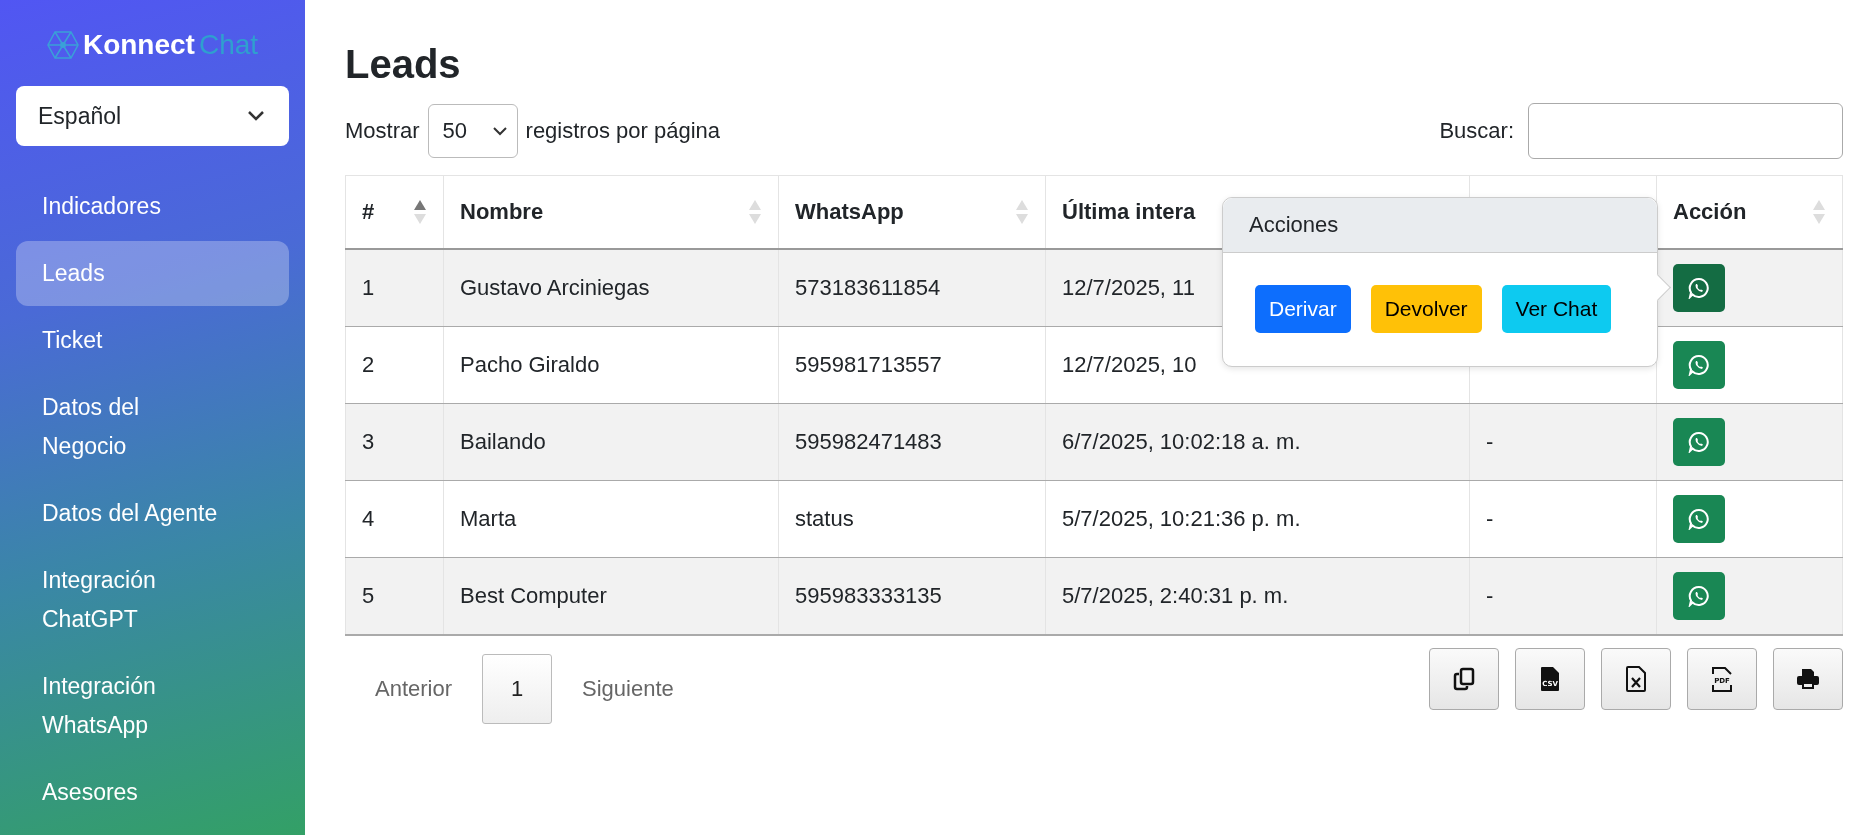 This screenshot has height=835, width=1871. Describe the element at coordinates (368, 364) in the screenshot. I see `table-cell: 2` at that location.